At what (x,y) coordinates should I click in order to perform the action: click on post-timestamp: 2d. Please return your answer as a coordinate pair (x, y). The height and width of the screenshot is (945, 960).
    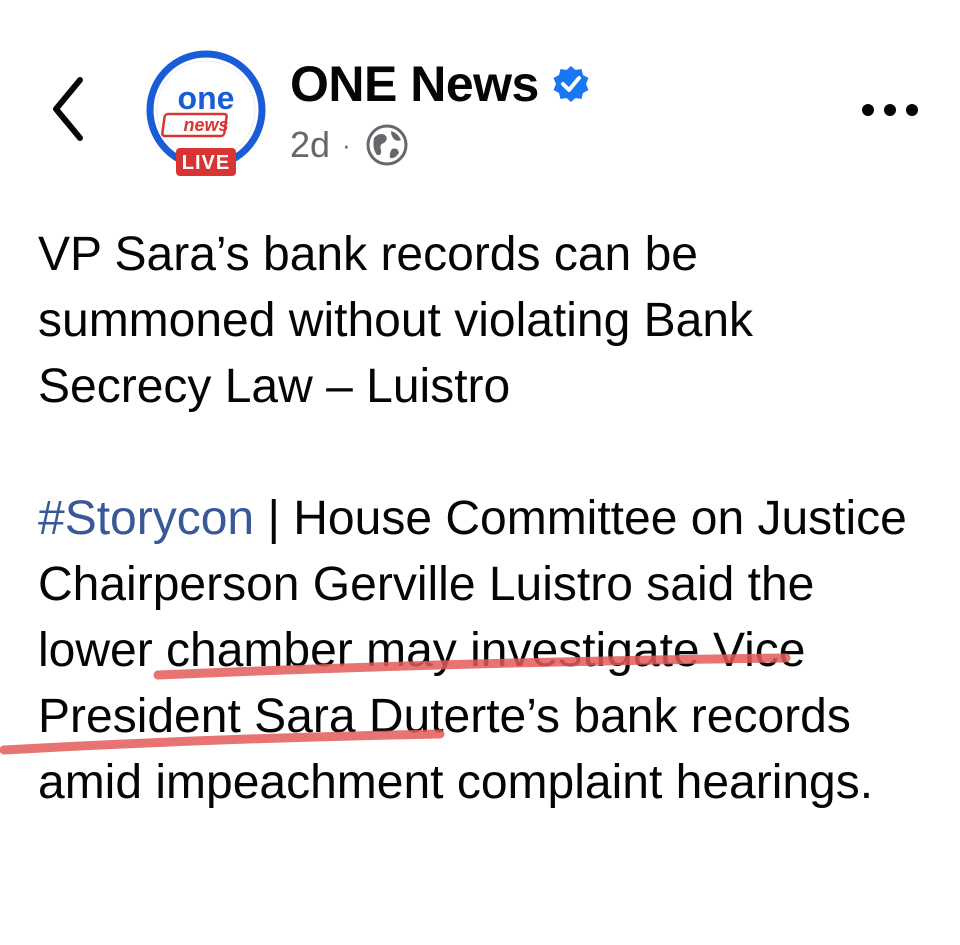
    Looking at the image, I should click on (310, 145).